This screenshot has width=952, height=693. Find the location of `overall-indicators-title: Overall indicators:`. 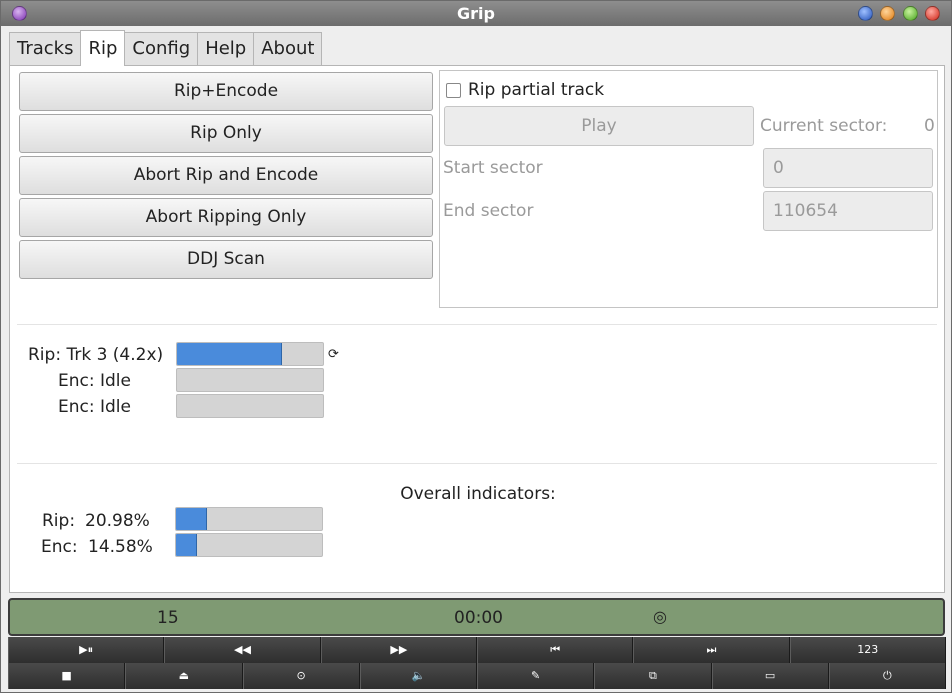

overall-indicators-title: Overall indicators: is located at coordinates (478, 494).